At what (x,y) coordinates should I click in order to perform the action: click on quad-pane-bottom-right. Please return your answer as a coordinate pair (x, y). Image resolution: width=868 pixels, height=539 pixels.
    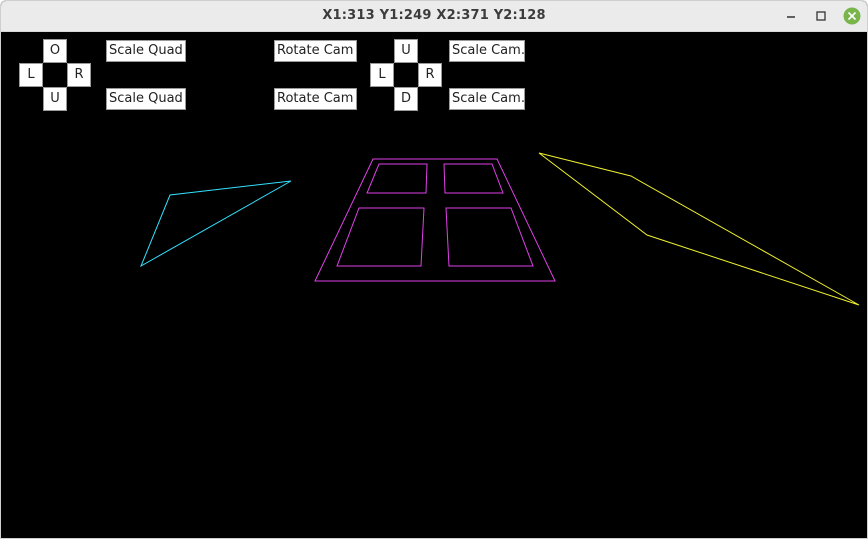
    Looking at the image, I should click on (489, 237).